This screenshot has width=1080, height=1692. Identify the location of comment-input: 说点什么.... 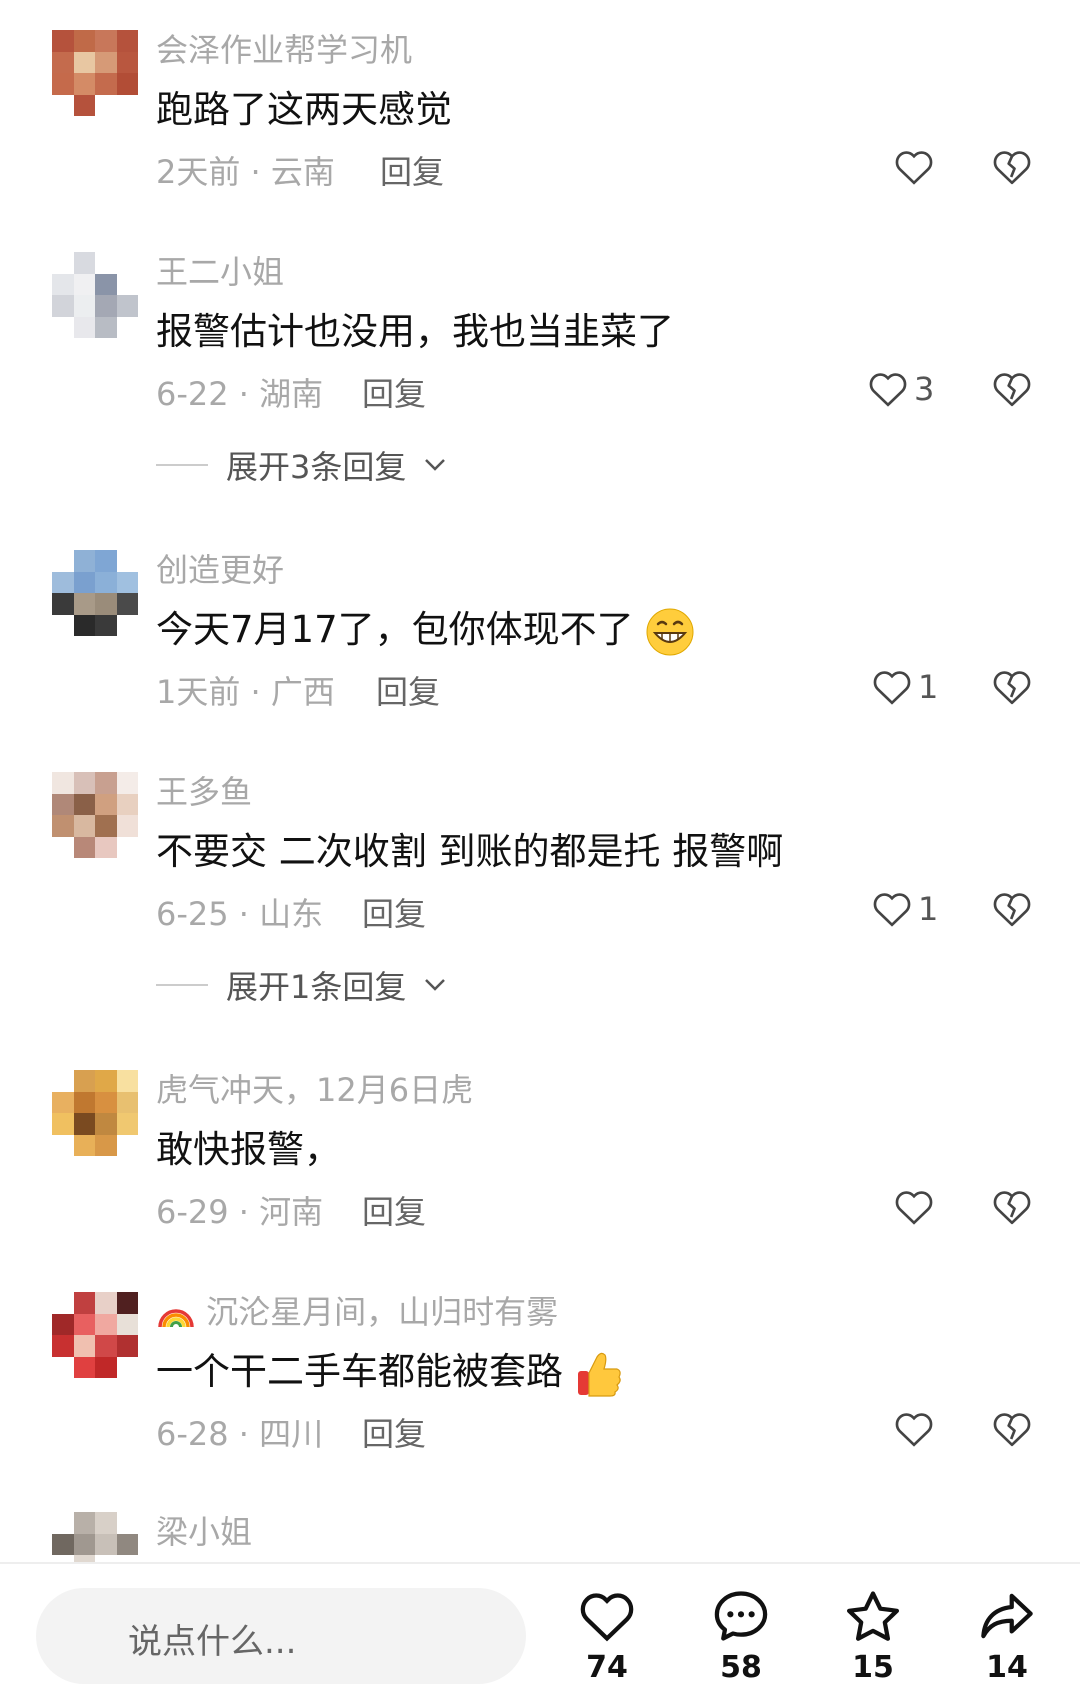
(281, 1636).